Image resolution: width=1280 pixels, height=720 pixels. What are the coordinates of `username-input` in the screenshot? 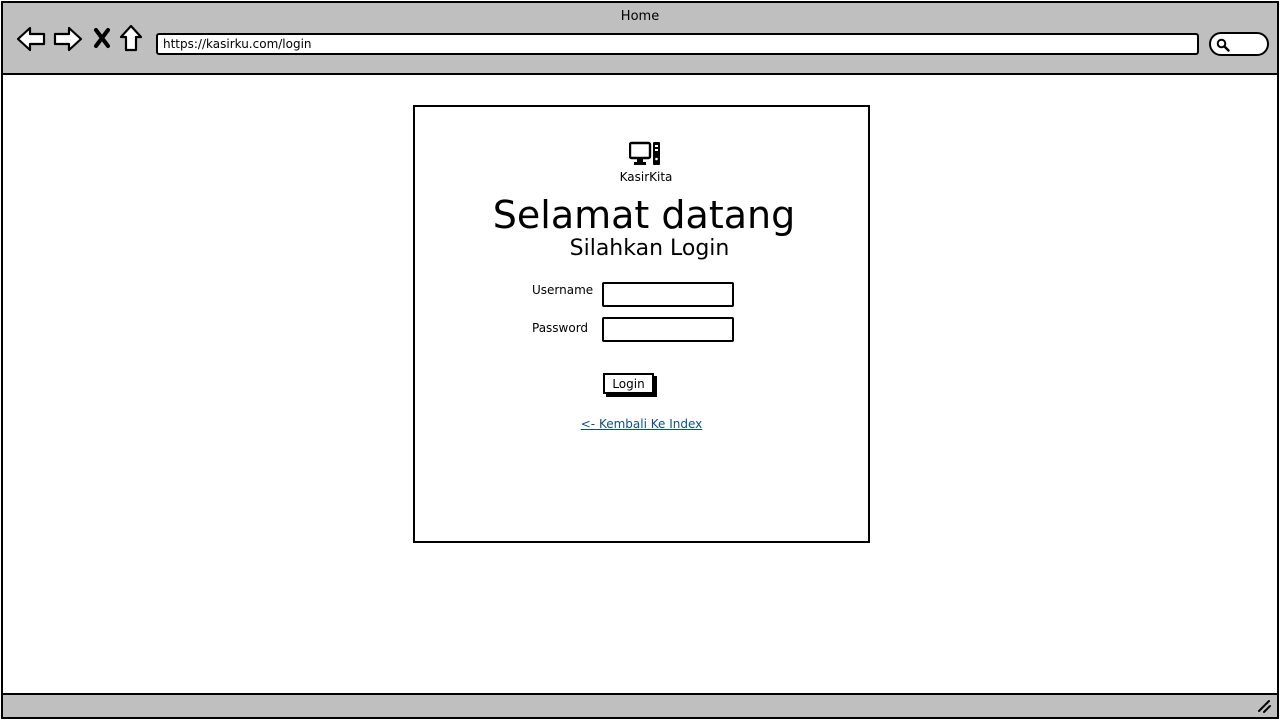 It's located at (668, 294).